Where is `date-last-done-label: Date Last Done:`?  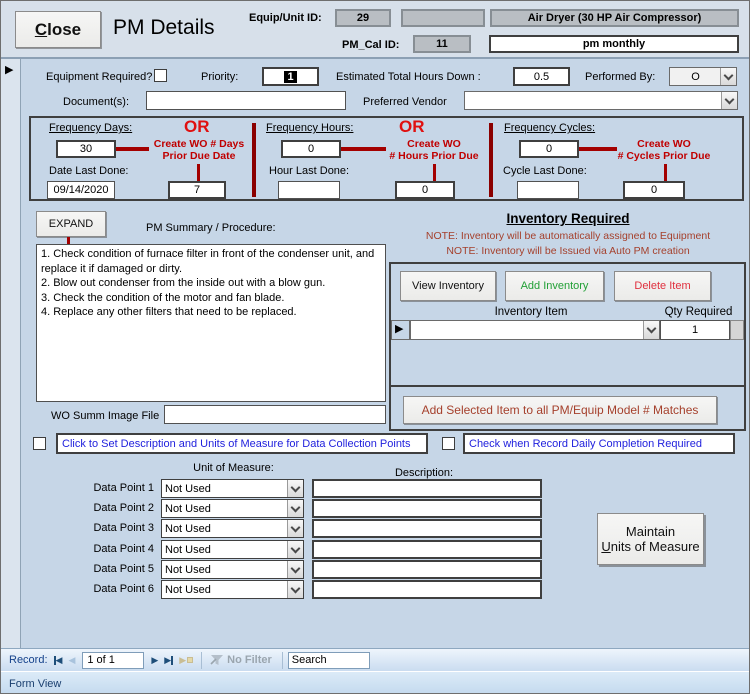
date-last-done-label: Date Last Done: is located at coordinates (89, 171).